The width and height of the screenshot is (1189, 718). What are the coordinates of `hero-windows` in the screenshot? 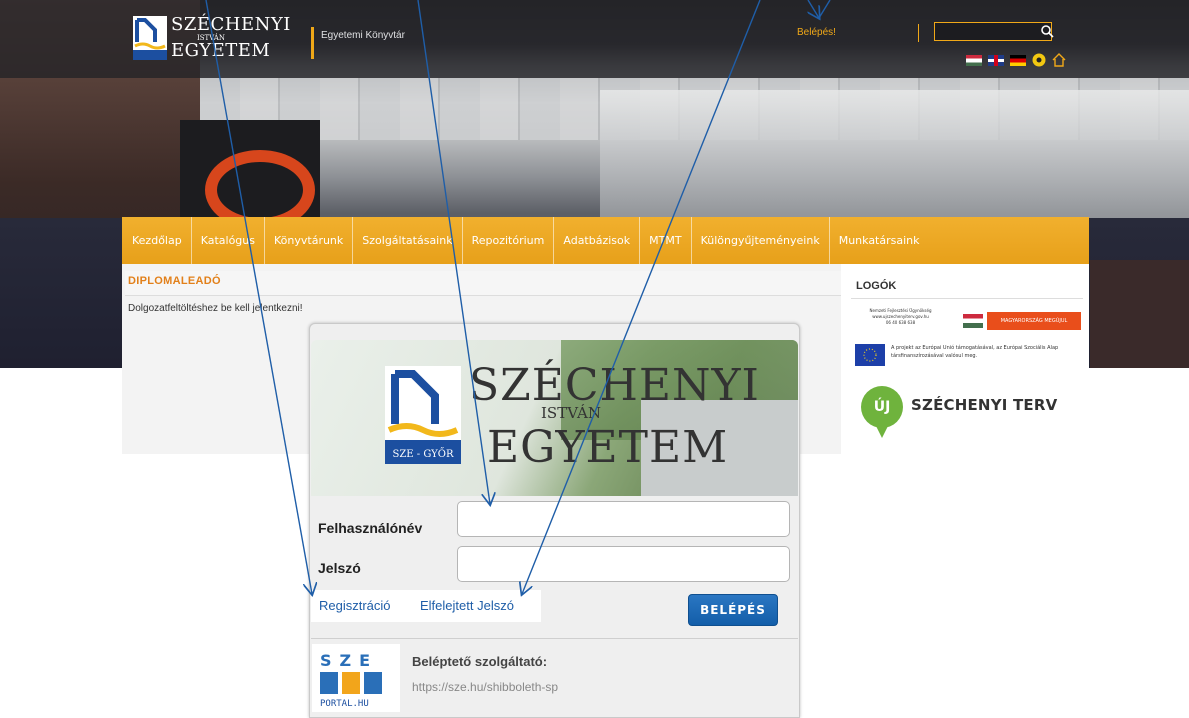 It's located at (894, 155).